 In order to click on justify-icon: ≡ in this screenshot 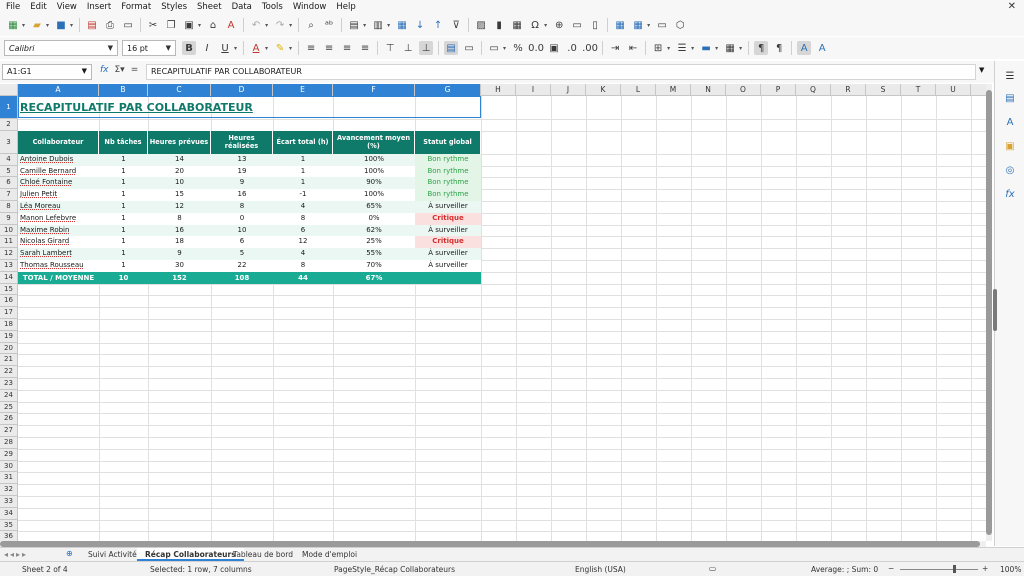, I will do `click(365, 48)`.